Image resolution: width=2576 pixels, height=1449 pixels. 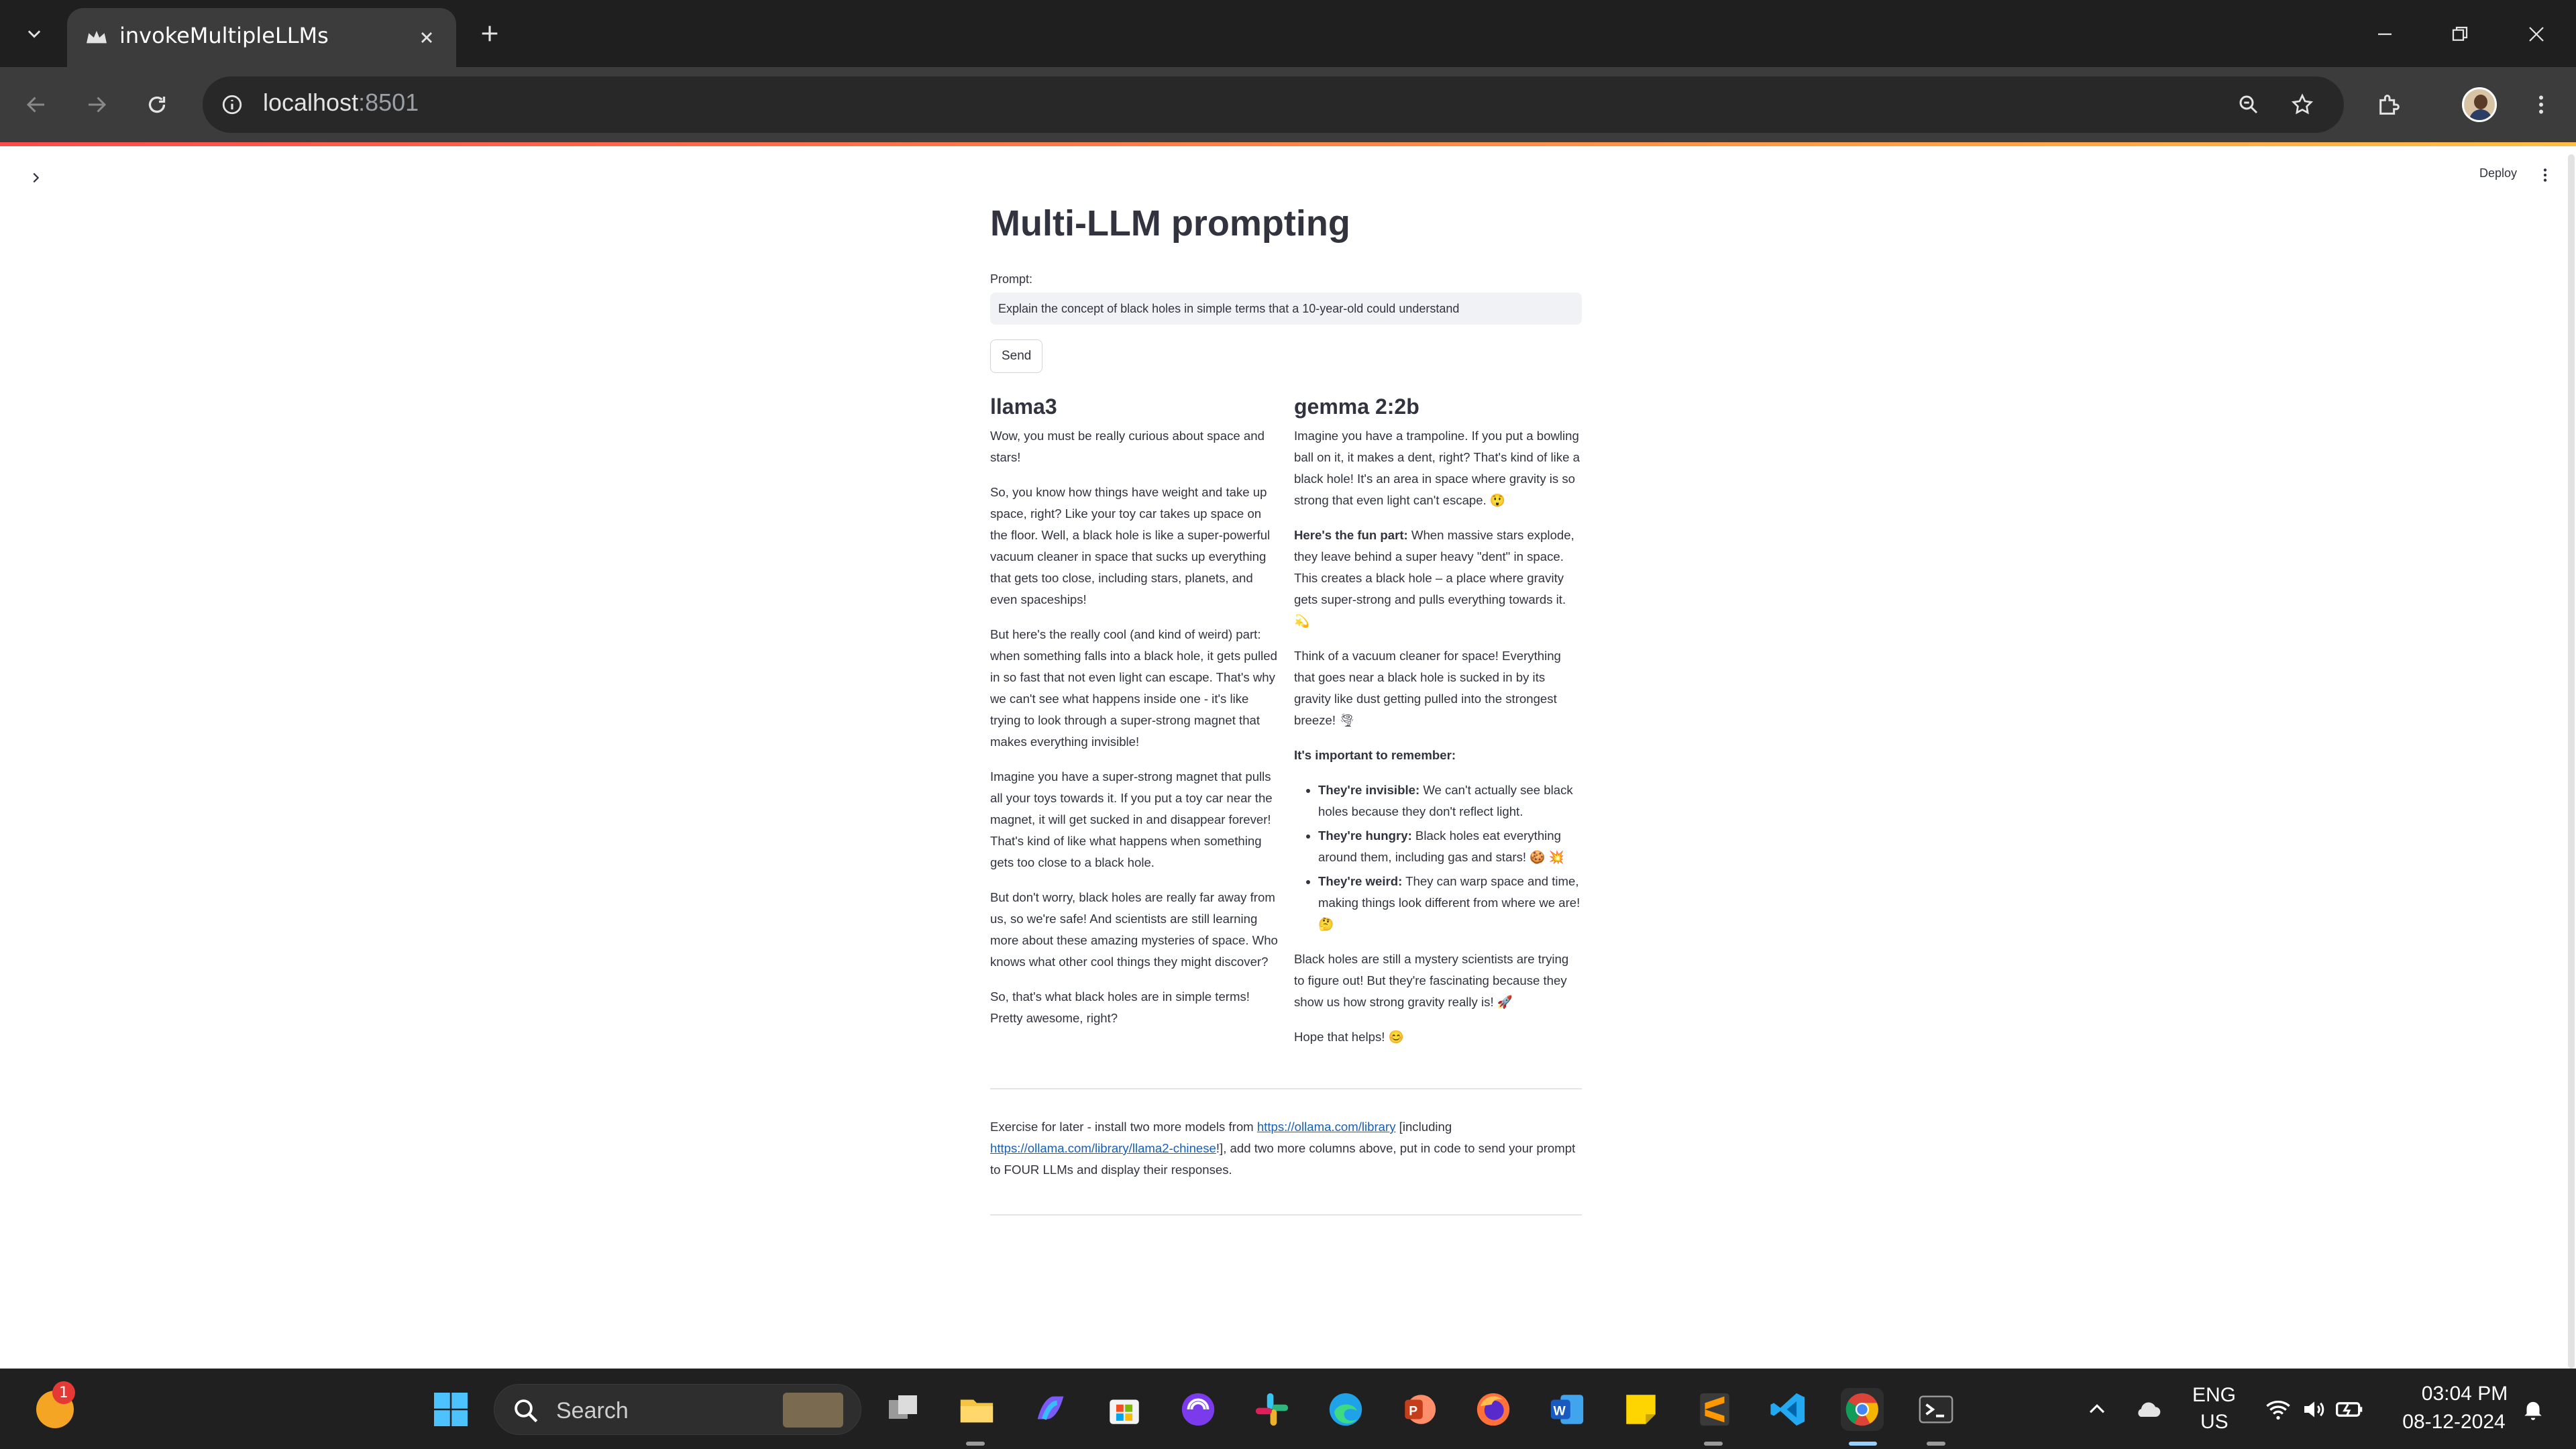 What do you see at coordinates (1356, 406) in the screenshot?
I see `column-header-gemma: gemma 2:2b` at bounding box center [1356, 406].